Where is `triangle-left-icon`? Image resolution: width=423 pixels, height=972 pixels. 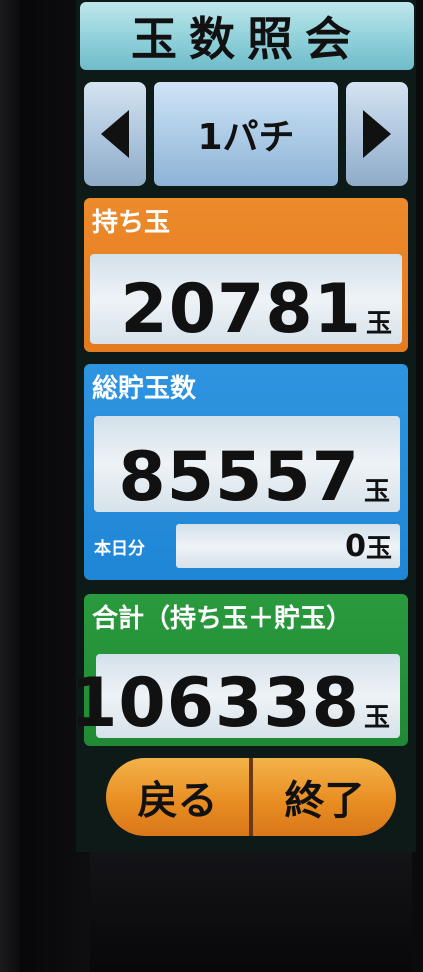
triangle-left-icon is located at coordinates (115, 134).